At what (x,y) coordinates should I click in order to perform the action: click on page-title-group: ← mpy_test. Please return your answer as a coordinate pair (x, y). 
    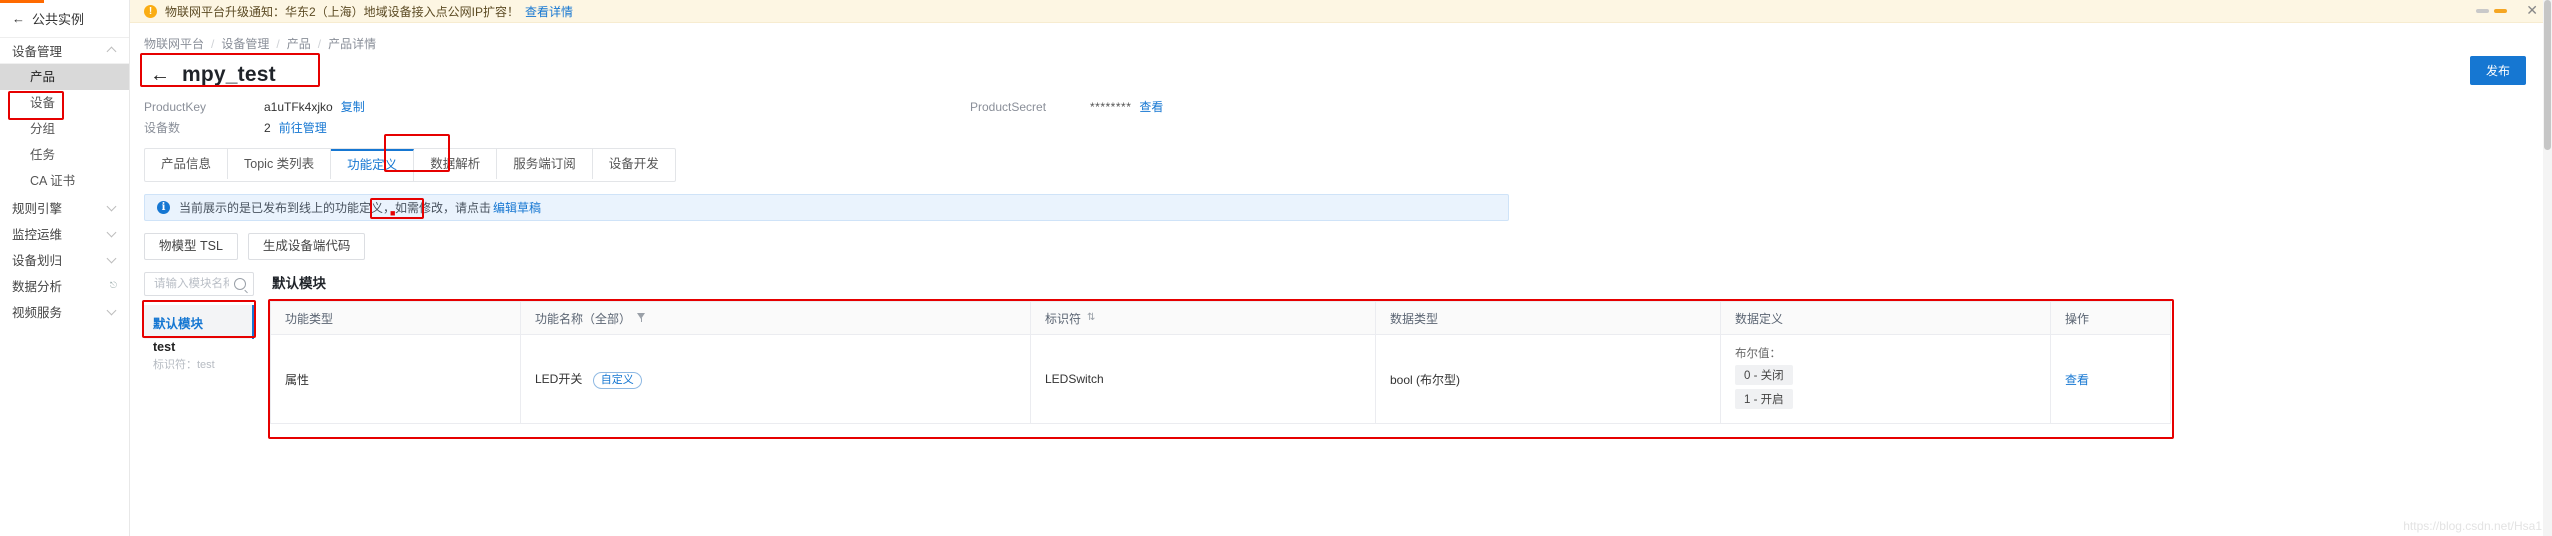
    Looking at the image, I should click on (215, 75).